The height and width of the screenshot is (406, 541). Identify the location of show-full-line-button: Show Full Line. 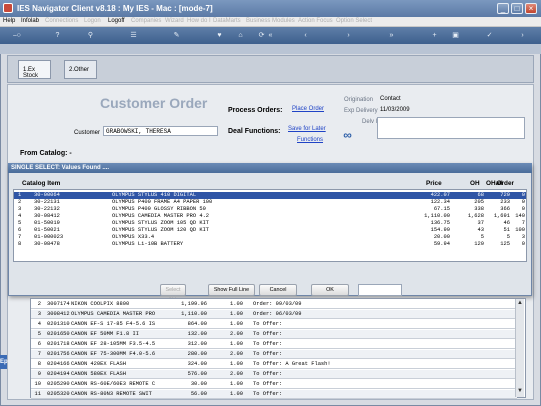
(231, 290).